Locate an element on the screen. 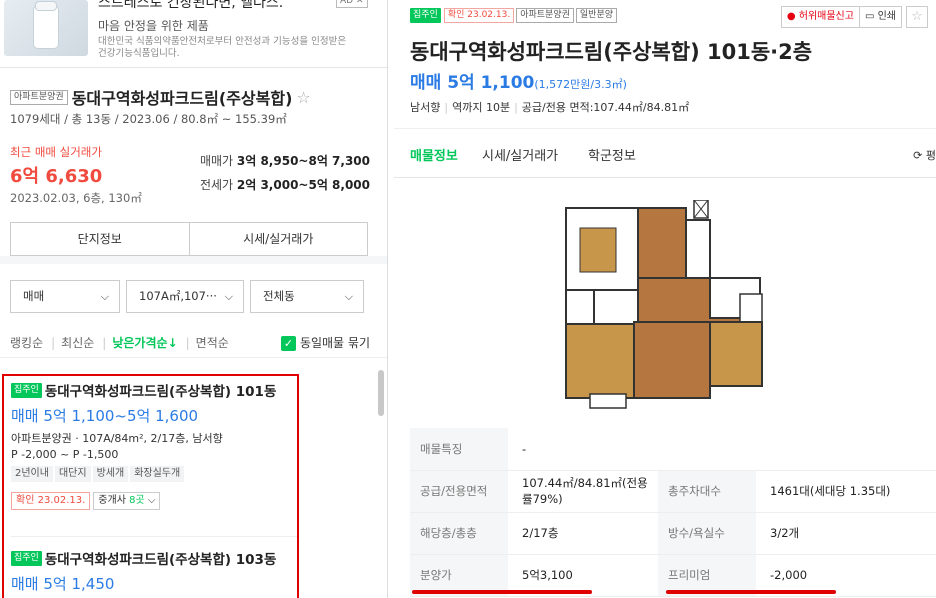 The image size is (936, 598). lease-price-range: 전세가 2억 3,000~5억 8,000 is located at coordinates (285, 184).